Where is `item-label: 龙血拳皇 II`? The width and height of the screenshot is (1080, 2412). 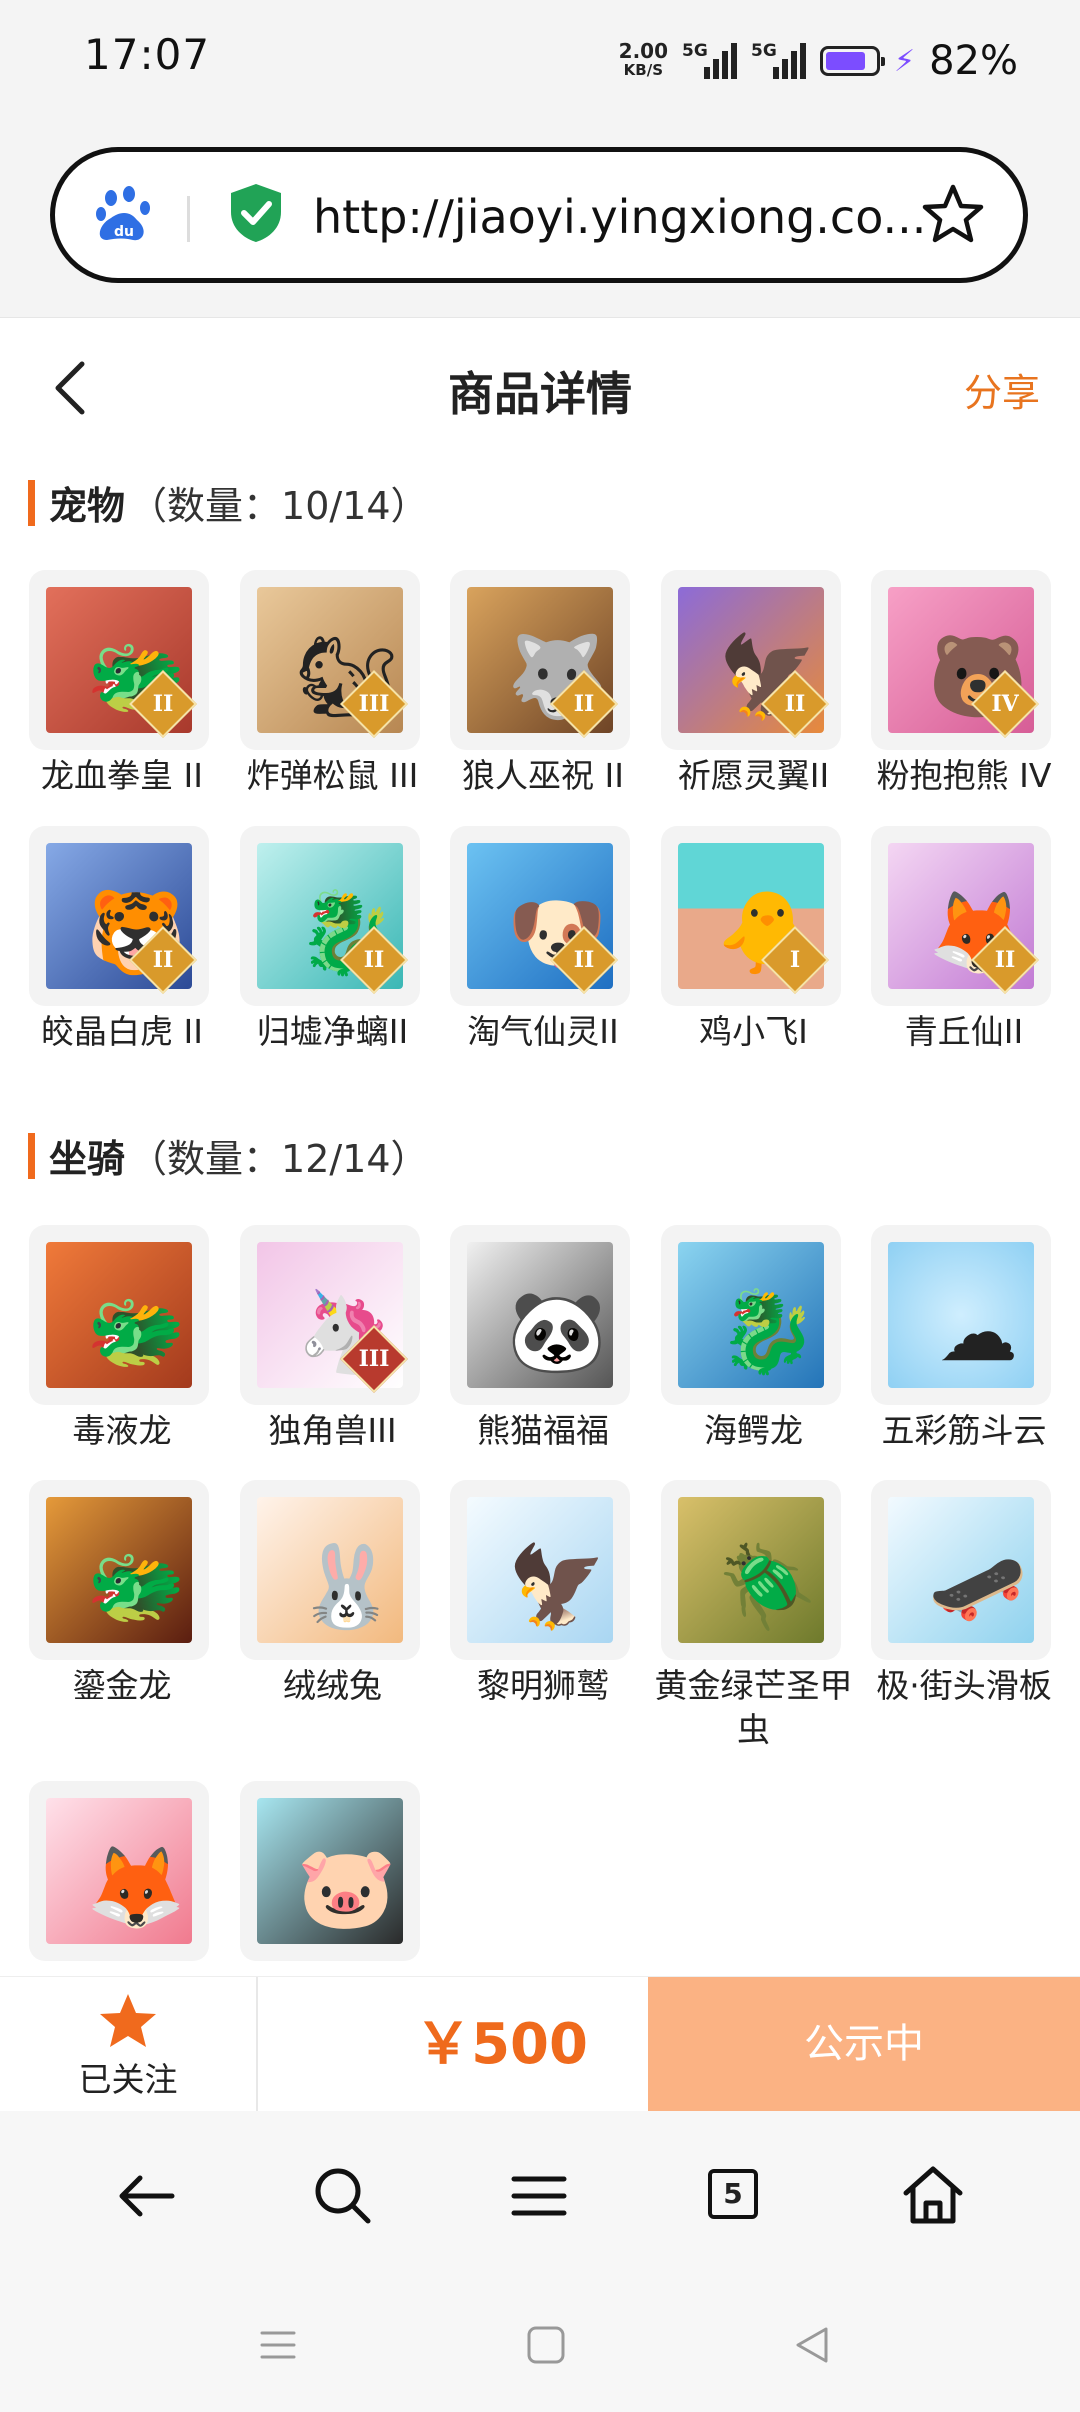 item-label: 龙血拳皇 II is located at coordinates (122, 775).